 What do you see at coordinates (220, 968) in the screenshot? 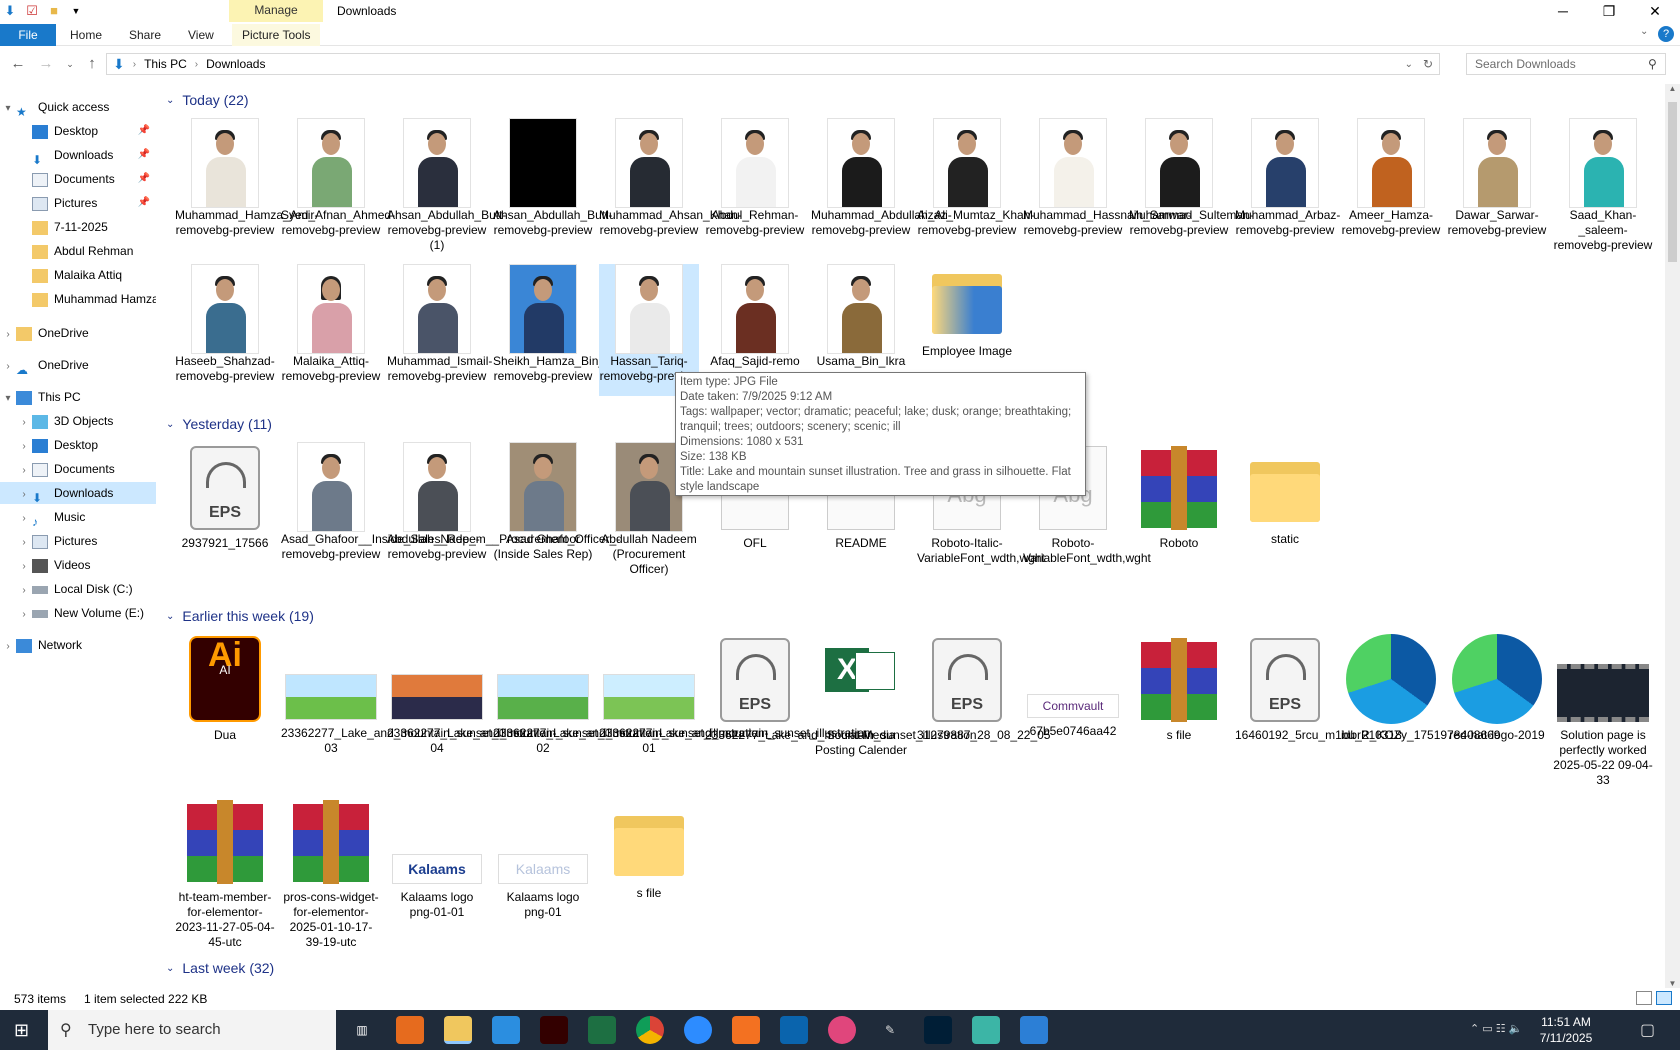
I see `group-header-last-week: ⌄ Last week (32)` at bounding box center [220, 968].